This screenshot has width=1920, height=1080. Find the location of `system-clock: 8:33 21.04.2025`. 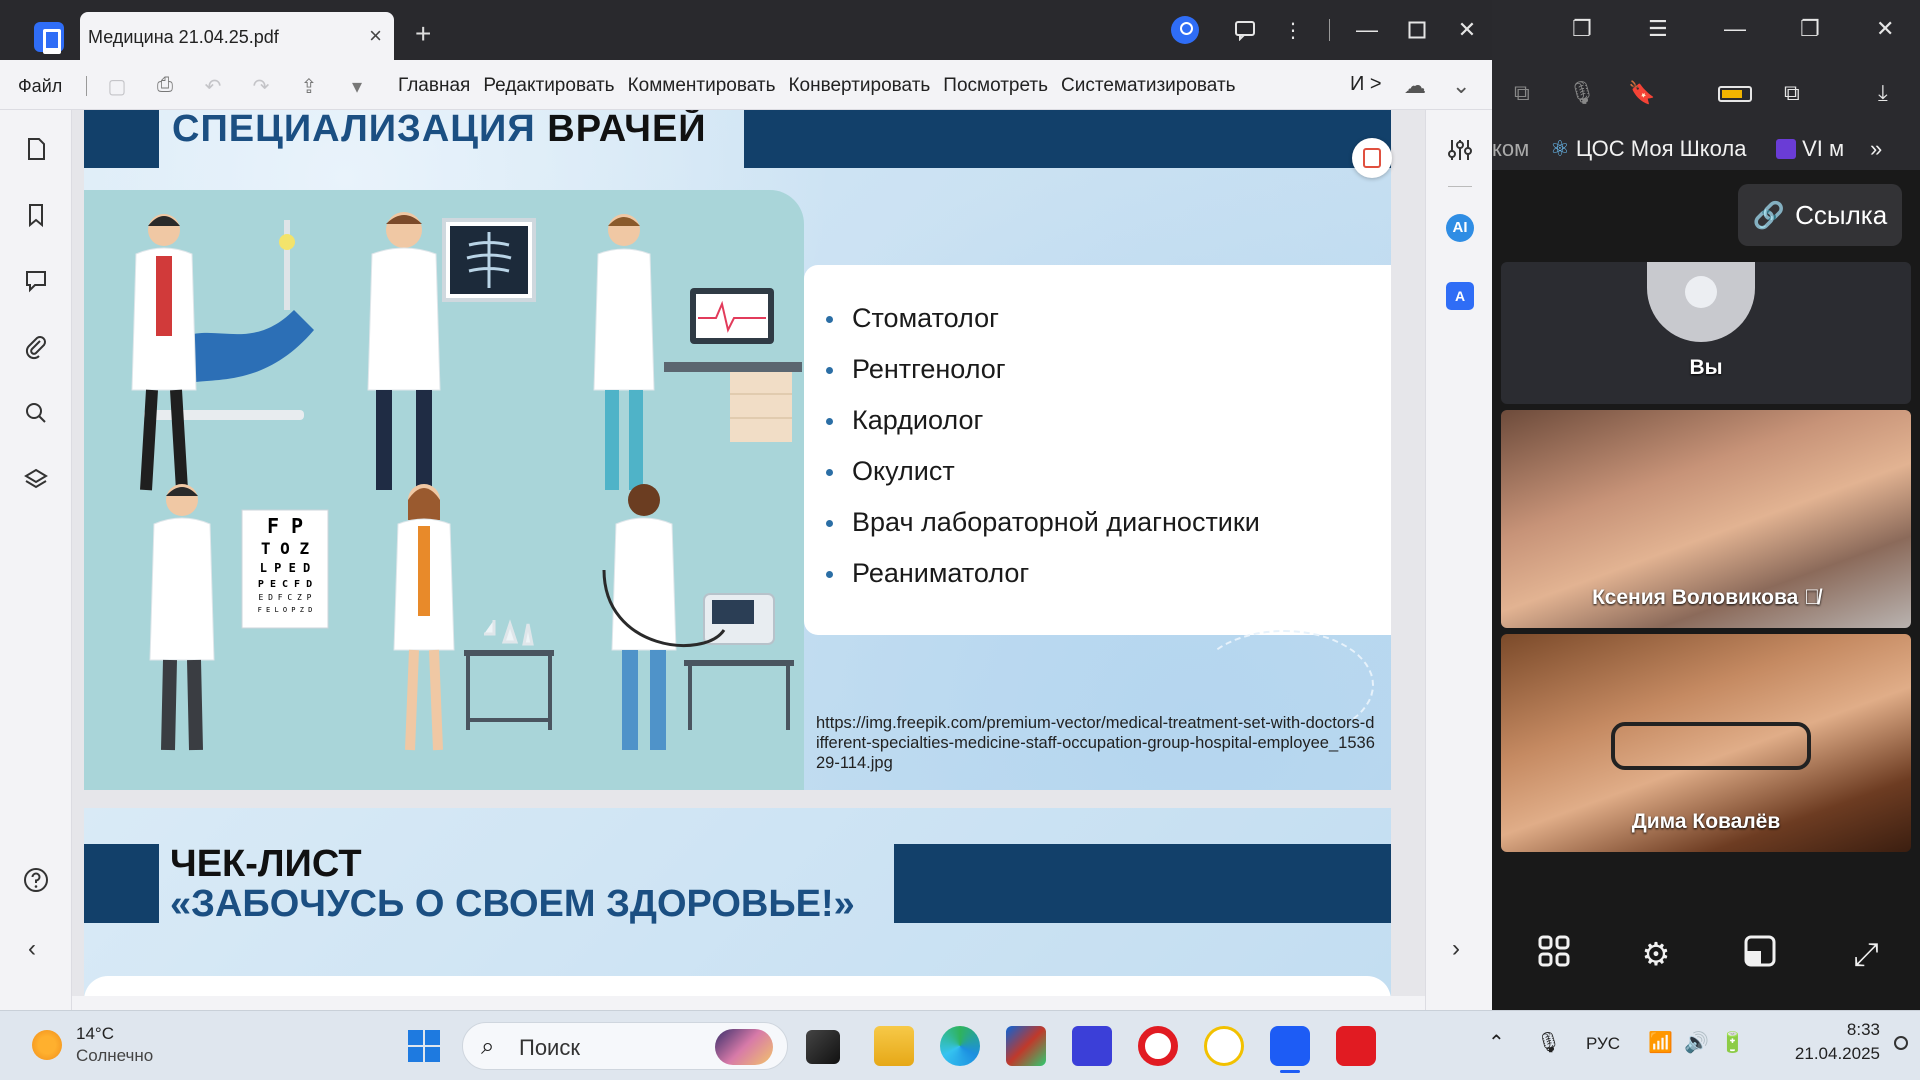

system-clock: 8:33 21.04.2025 is located at coordinates (1825, 1042).